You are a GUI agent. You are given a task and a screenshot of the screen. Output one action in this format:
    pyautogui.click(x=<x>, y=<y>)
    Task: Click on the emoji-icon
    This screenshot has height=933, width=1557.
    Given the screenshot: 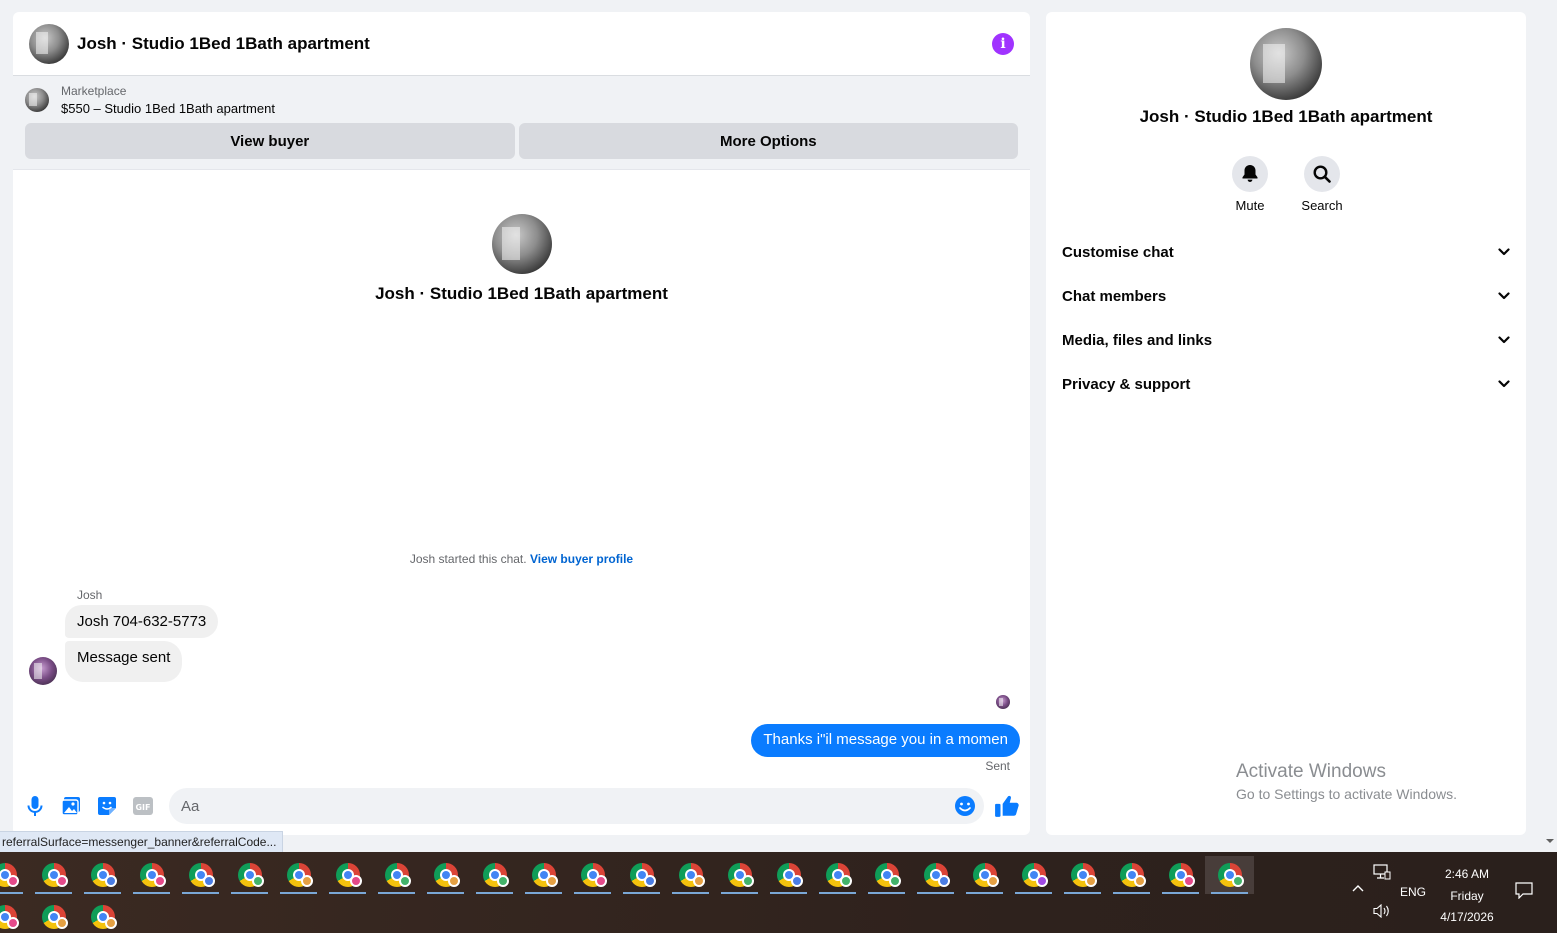 What is the action you would take?
    pyautogui.click(x=965, y=806)
    